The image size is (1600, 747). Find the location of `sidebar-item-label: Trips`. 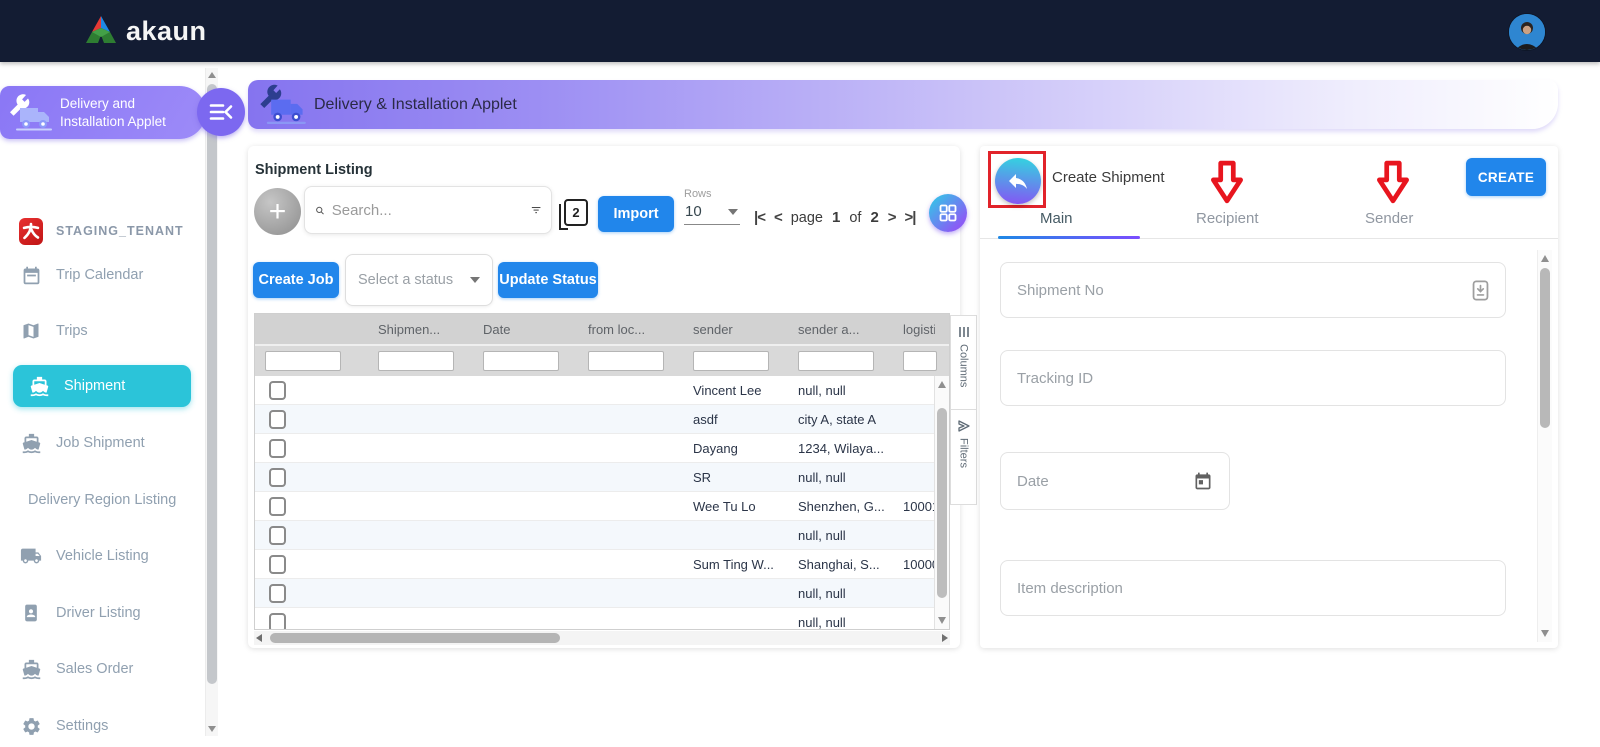

sidebar-item-label: Trips is located at coordinates (72, 331).